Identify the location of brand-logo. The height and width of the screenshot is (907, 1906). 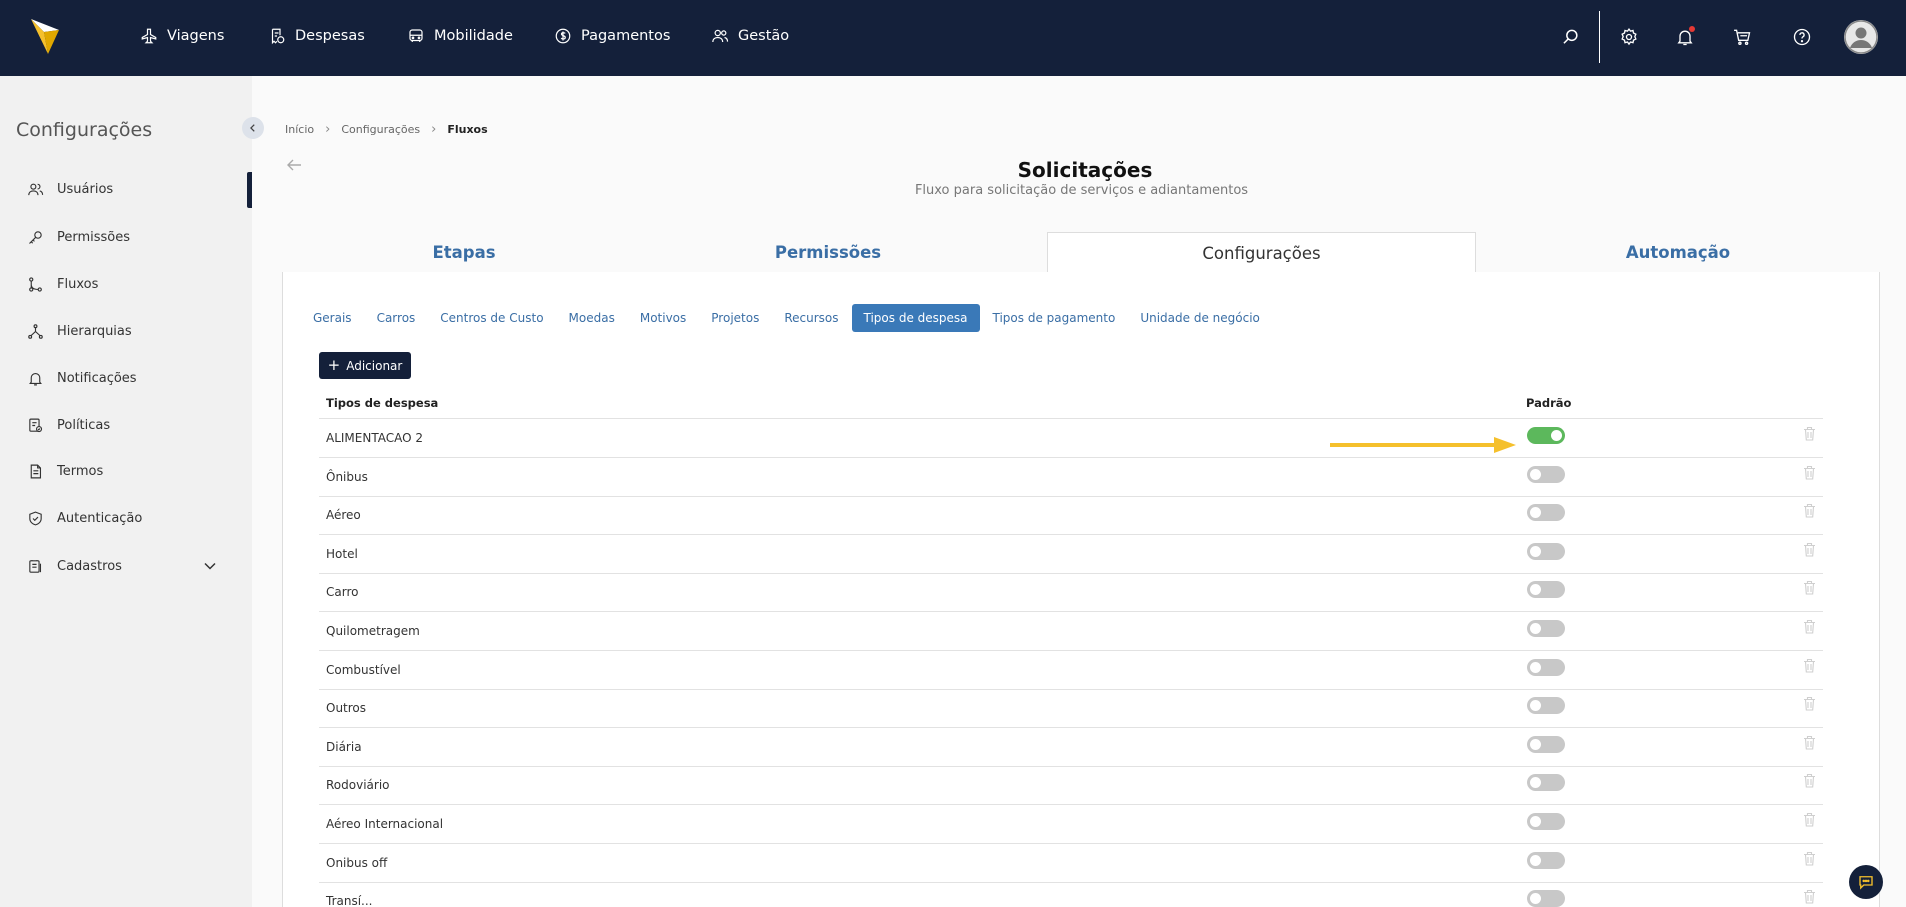
(45, 37).